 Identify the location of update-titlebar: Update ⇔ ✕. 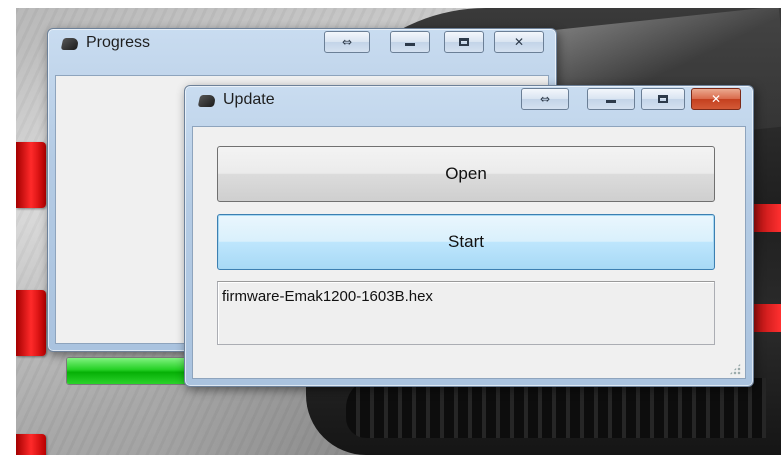
(469, 101).